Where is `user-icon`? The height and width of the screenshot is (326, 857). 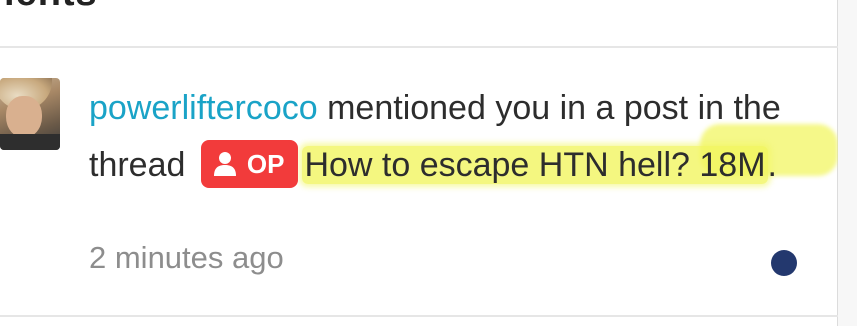
user-icon is located at coordinates (224, 164).